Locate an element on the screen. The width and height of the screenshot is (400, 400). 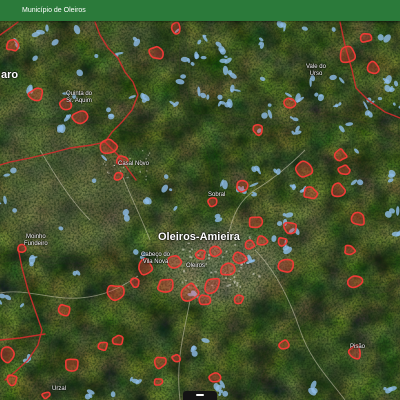
bottom-panel-toggle-button is located at coordinates (200, 395).